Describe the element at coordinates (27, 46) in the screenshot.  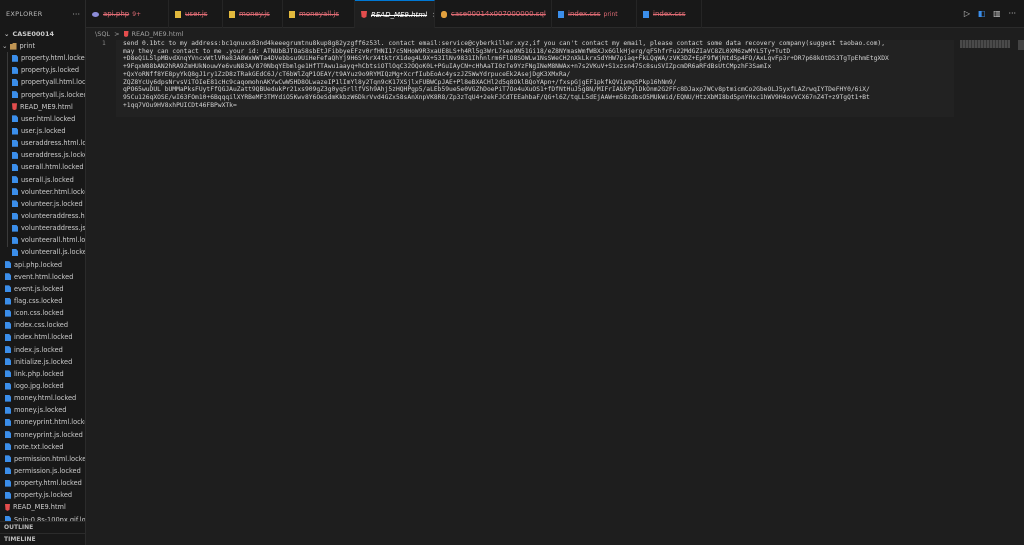
I see `file-label: print` at that location.